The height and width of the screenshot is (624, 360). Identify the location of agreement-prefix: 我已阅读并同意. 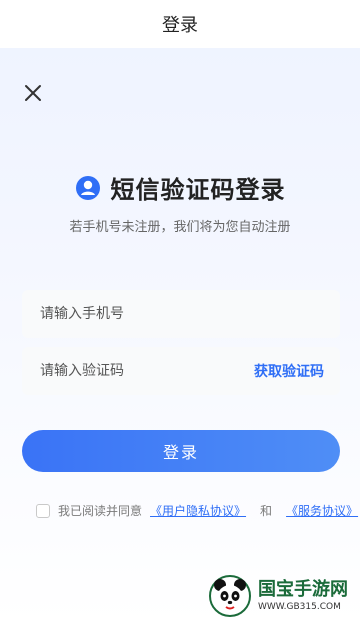
(100, 511).